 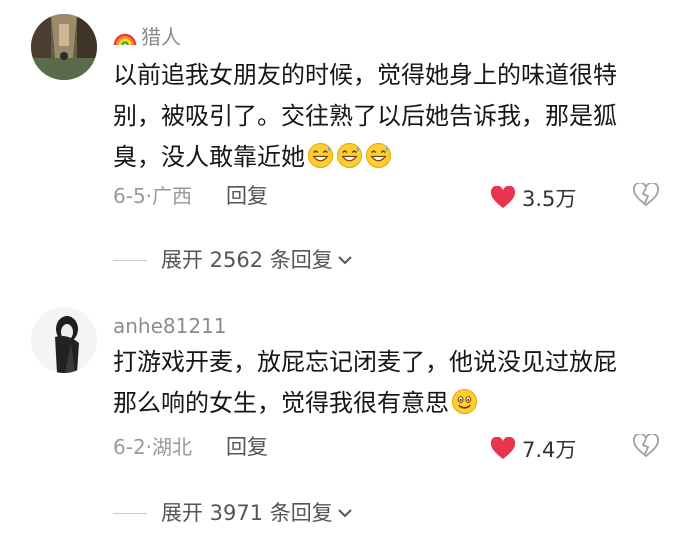 I want to click on like-button: 7.4万, so click(x=533, y=449).